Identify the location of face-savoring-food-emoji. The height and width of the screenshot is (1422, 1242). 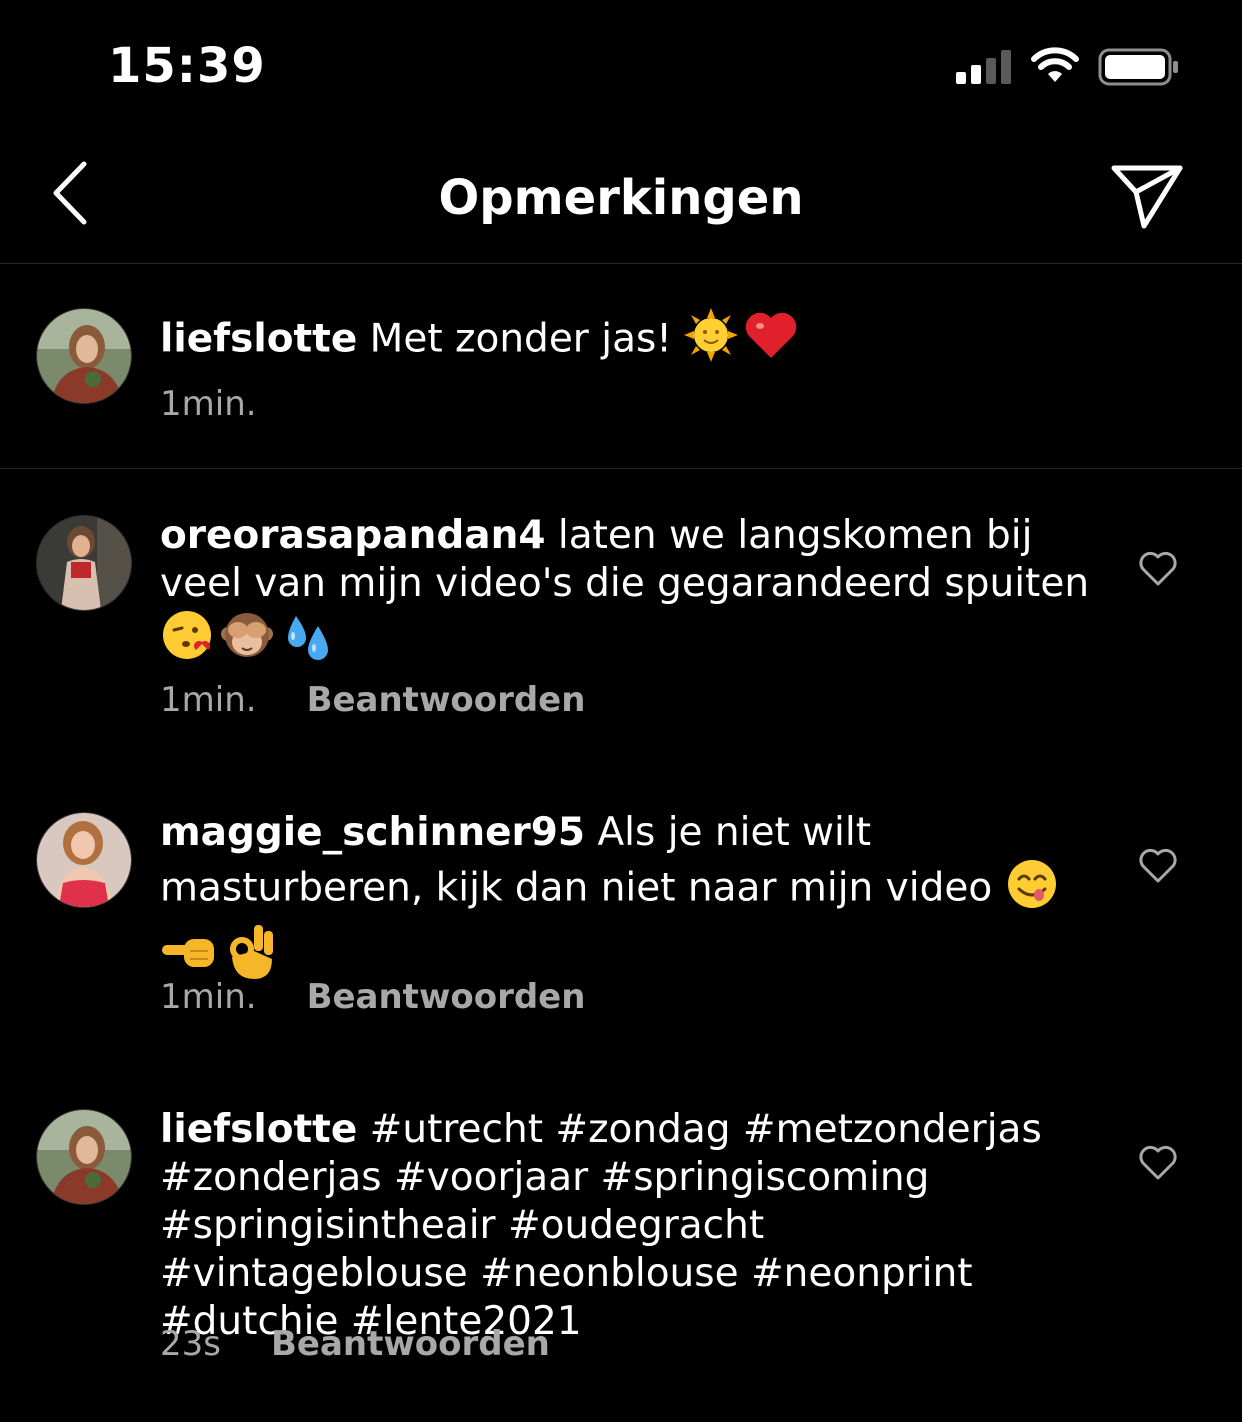
(1032, 890).